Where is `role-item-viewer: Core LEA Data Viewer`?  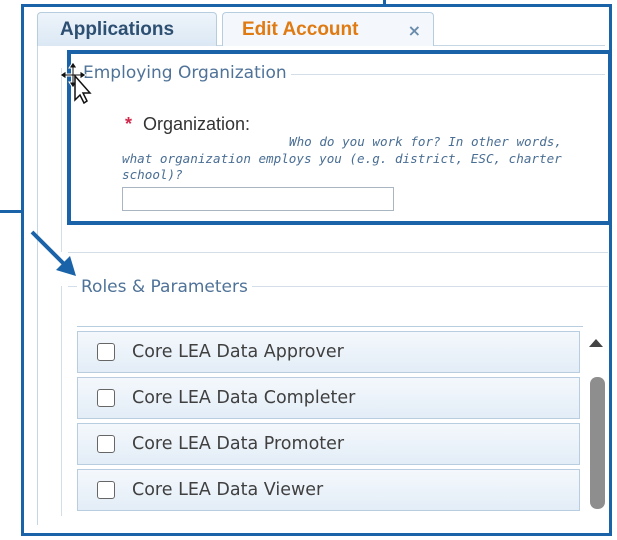 role-item-viewer: Core LEA Data Viewer is located at coordinates (328, 490).